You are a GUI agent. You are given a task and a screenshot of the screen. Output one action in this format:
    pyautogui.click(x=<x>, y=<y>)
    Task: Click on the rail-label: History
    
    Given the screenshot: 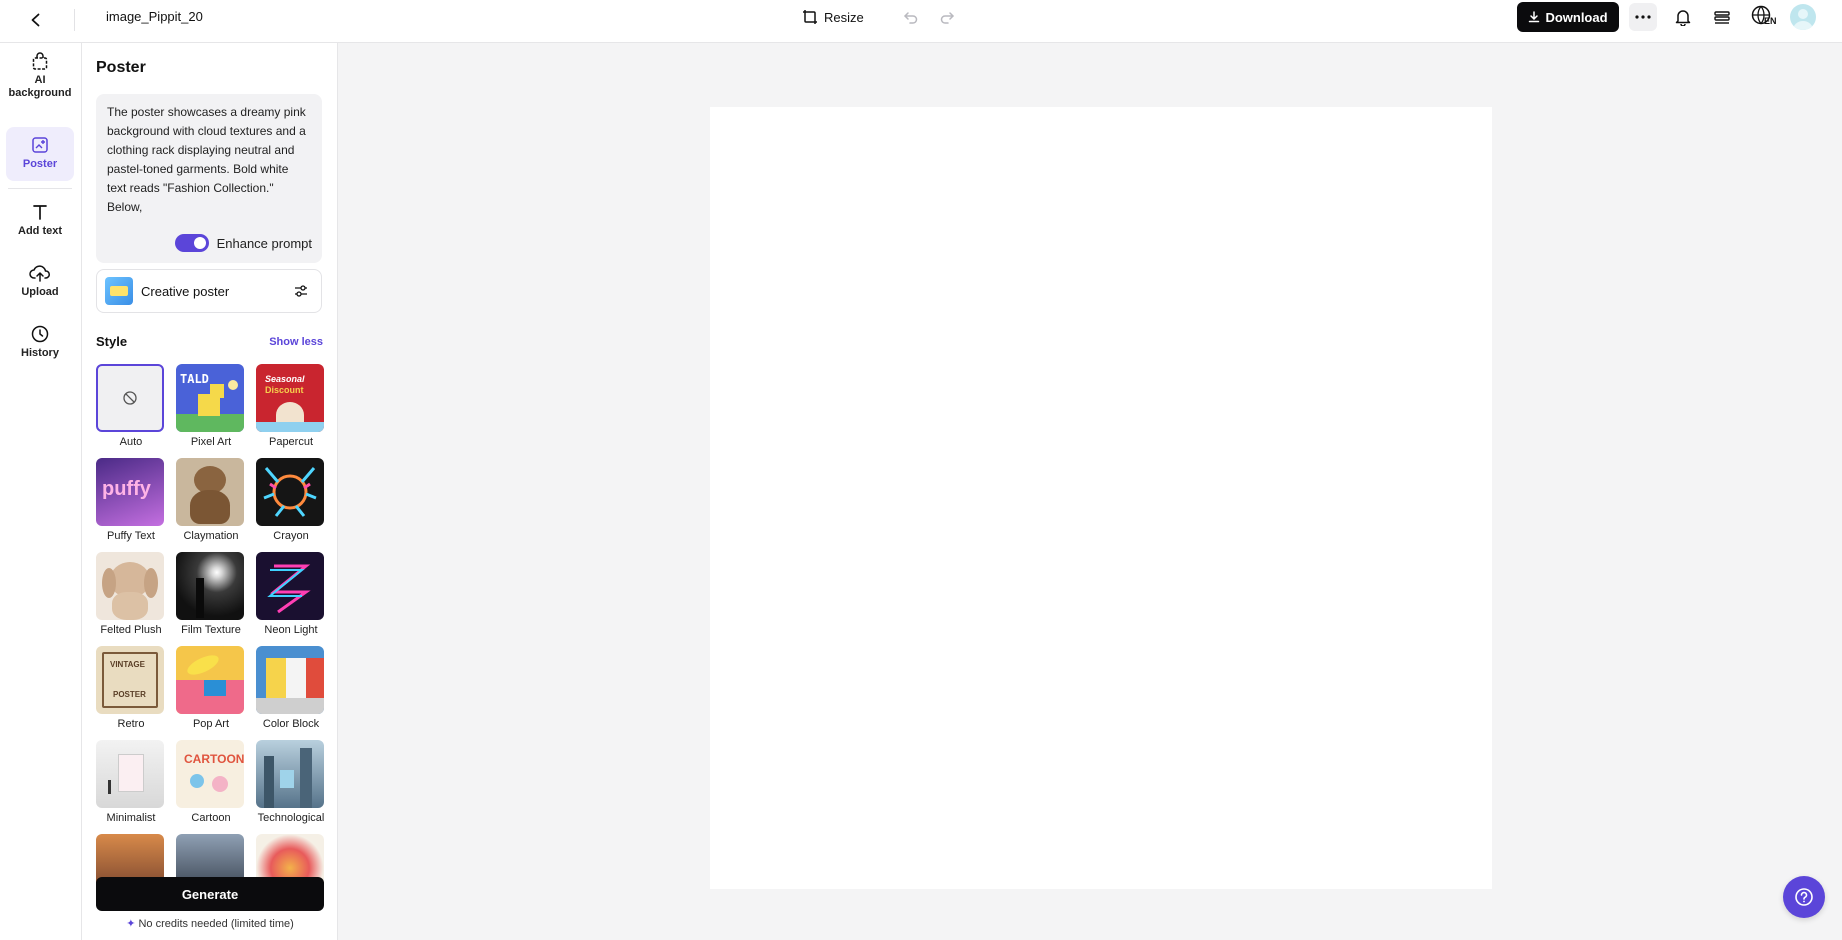 What is the action you would take?
    pyautogui.click(x=40, y=353)
    